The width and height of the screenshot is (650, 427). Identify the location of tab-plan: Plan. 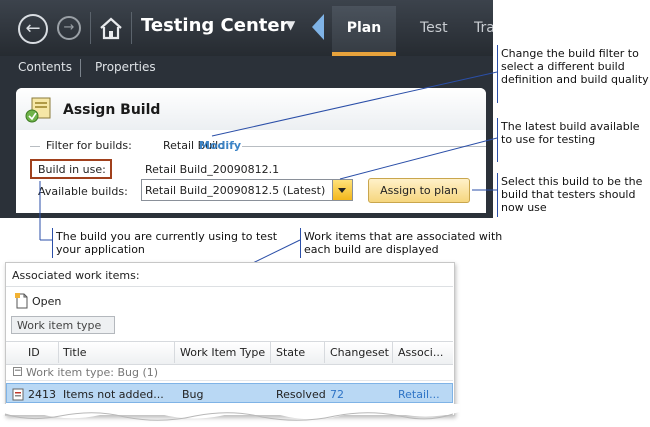
(364, 31).